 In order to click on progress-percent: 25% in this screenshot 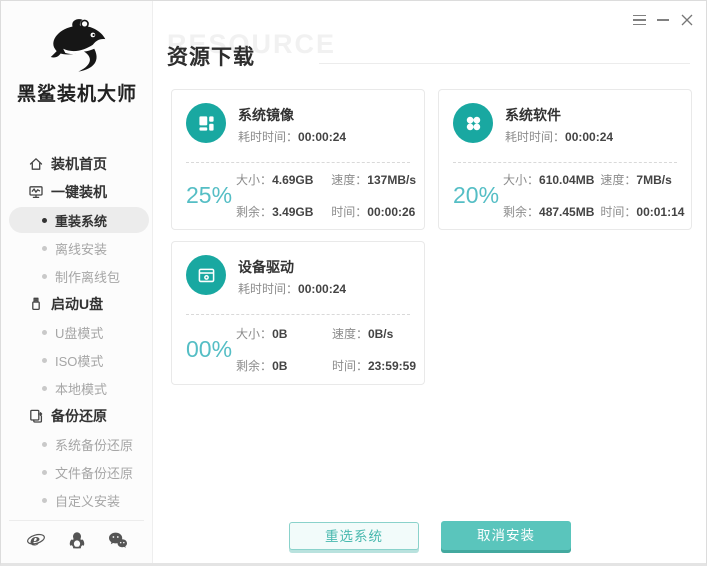, I will do `click(209, 195)`.